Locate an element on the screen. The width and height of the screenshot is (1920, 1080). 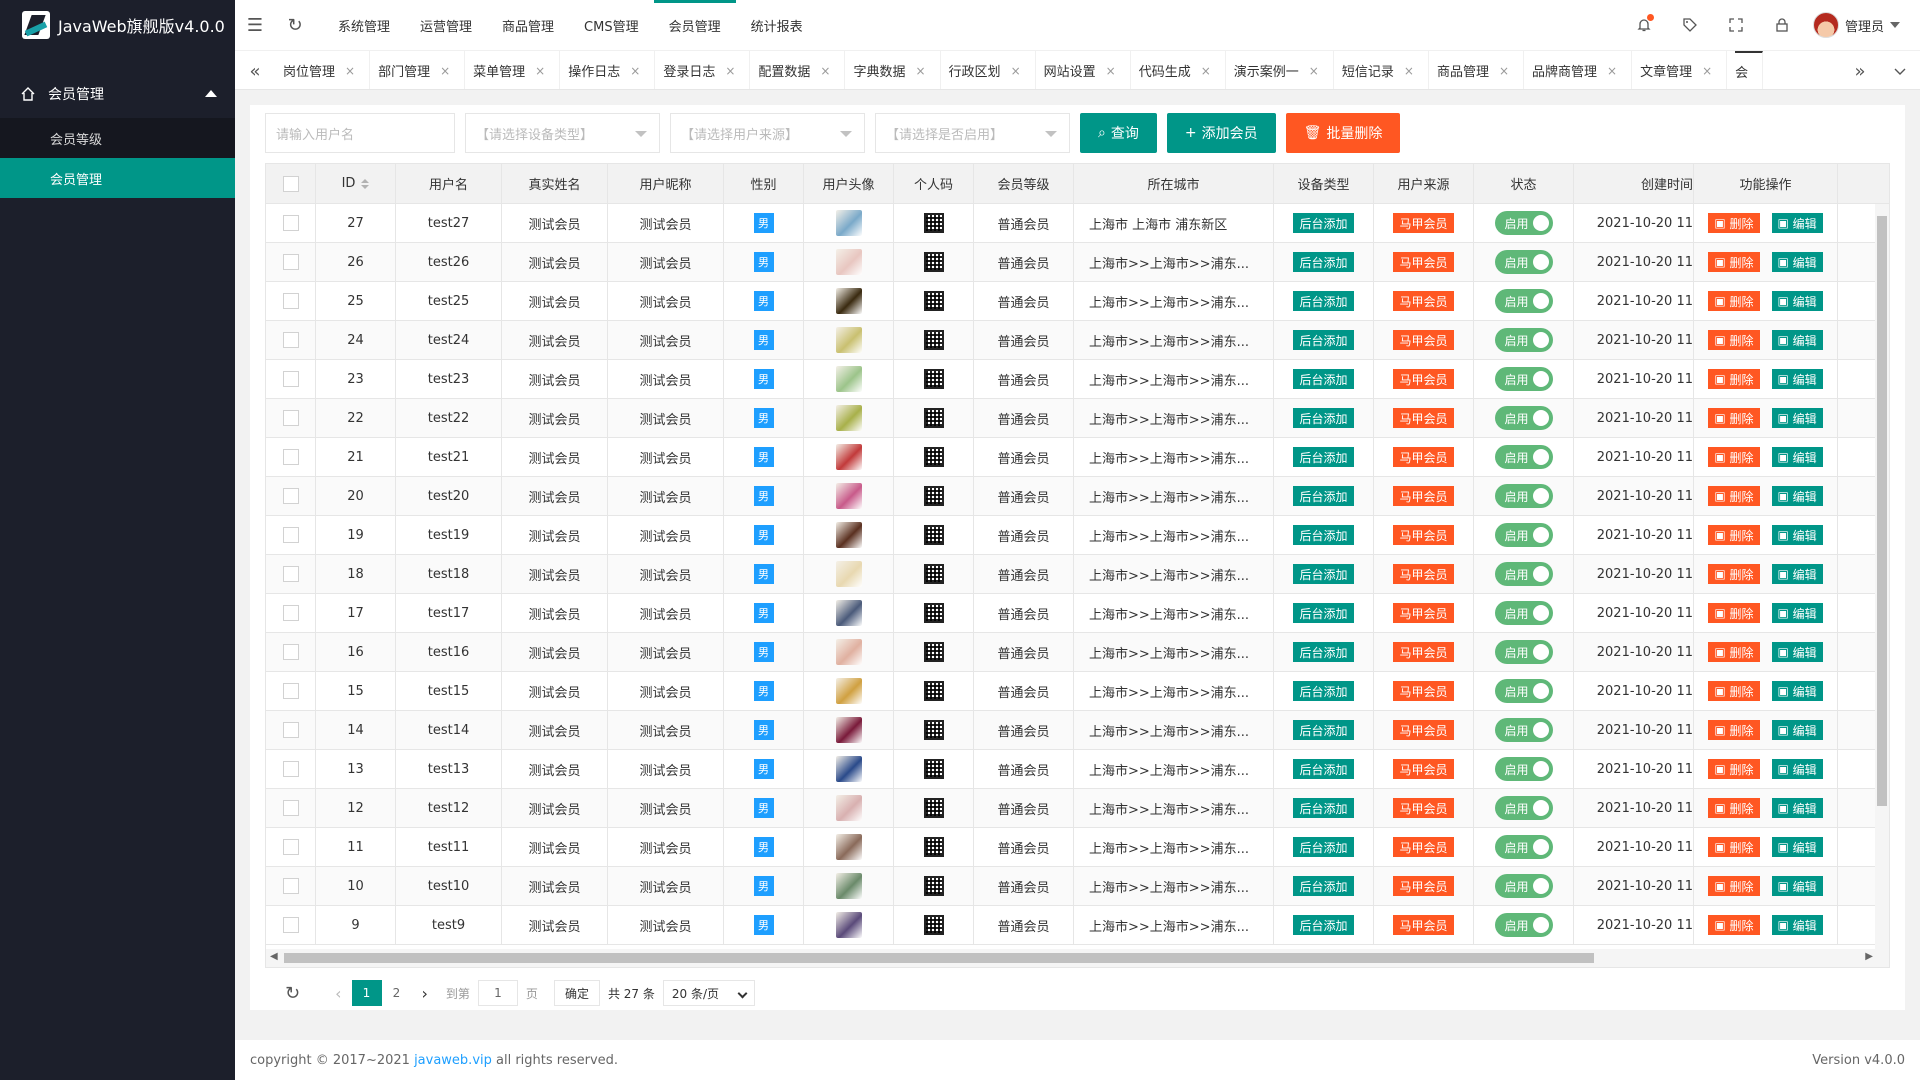
tab-item: 商品管理 × is located at coordinates (1481, 70).